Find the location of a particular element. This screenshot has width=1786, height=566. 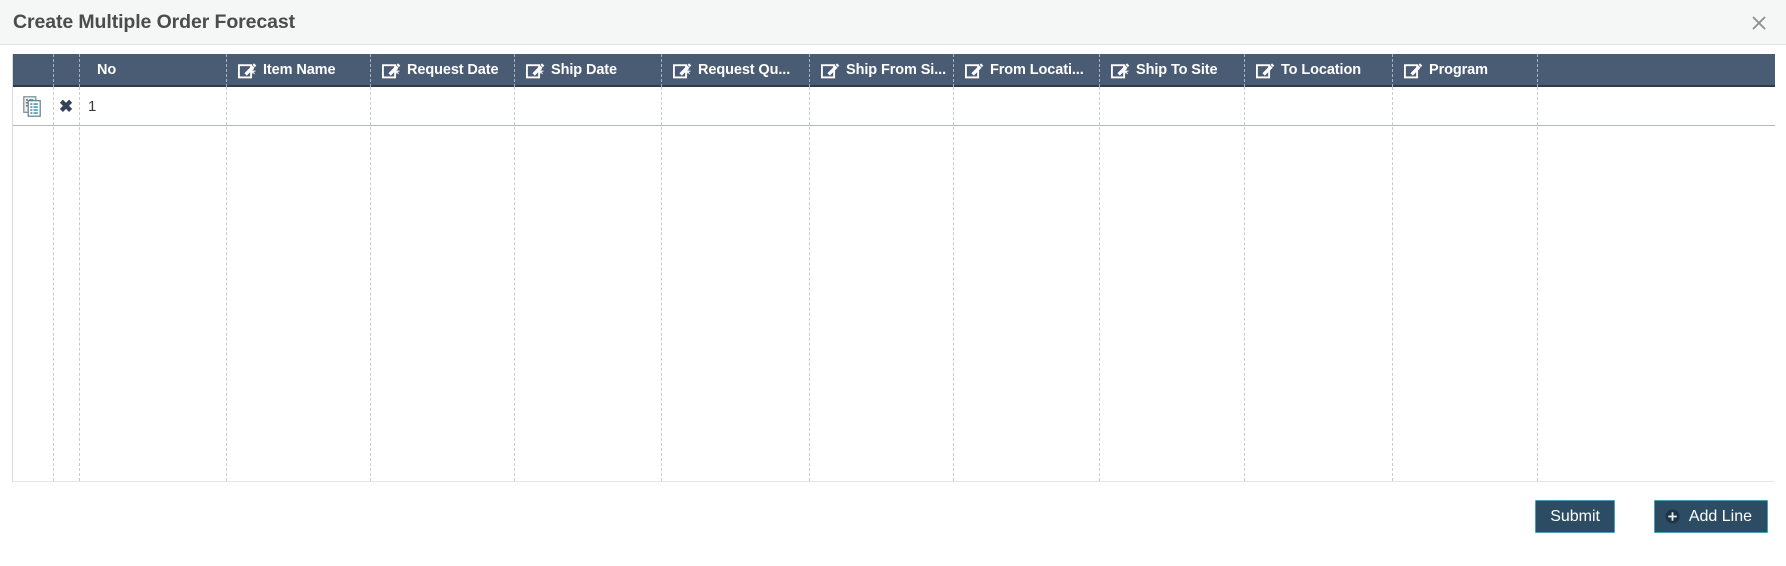

copy-icon is located at coordinates (33, 106).